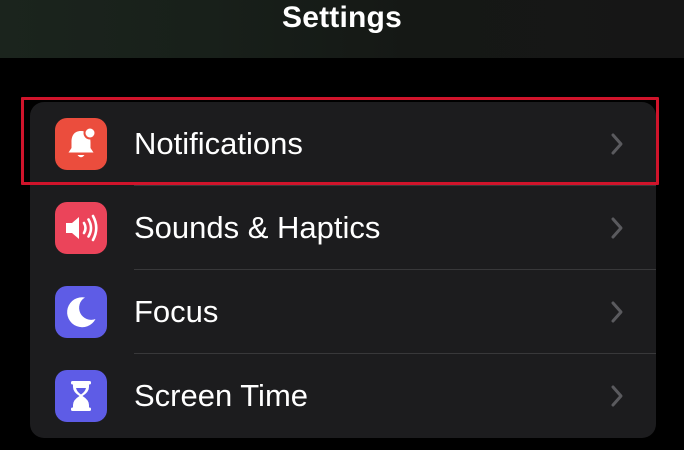  What do you see at coordinates (221, 395) in the screenshot?
I see `settings-row-label: Screen Time` at bounding box center [221, 395].